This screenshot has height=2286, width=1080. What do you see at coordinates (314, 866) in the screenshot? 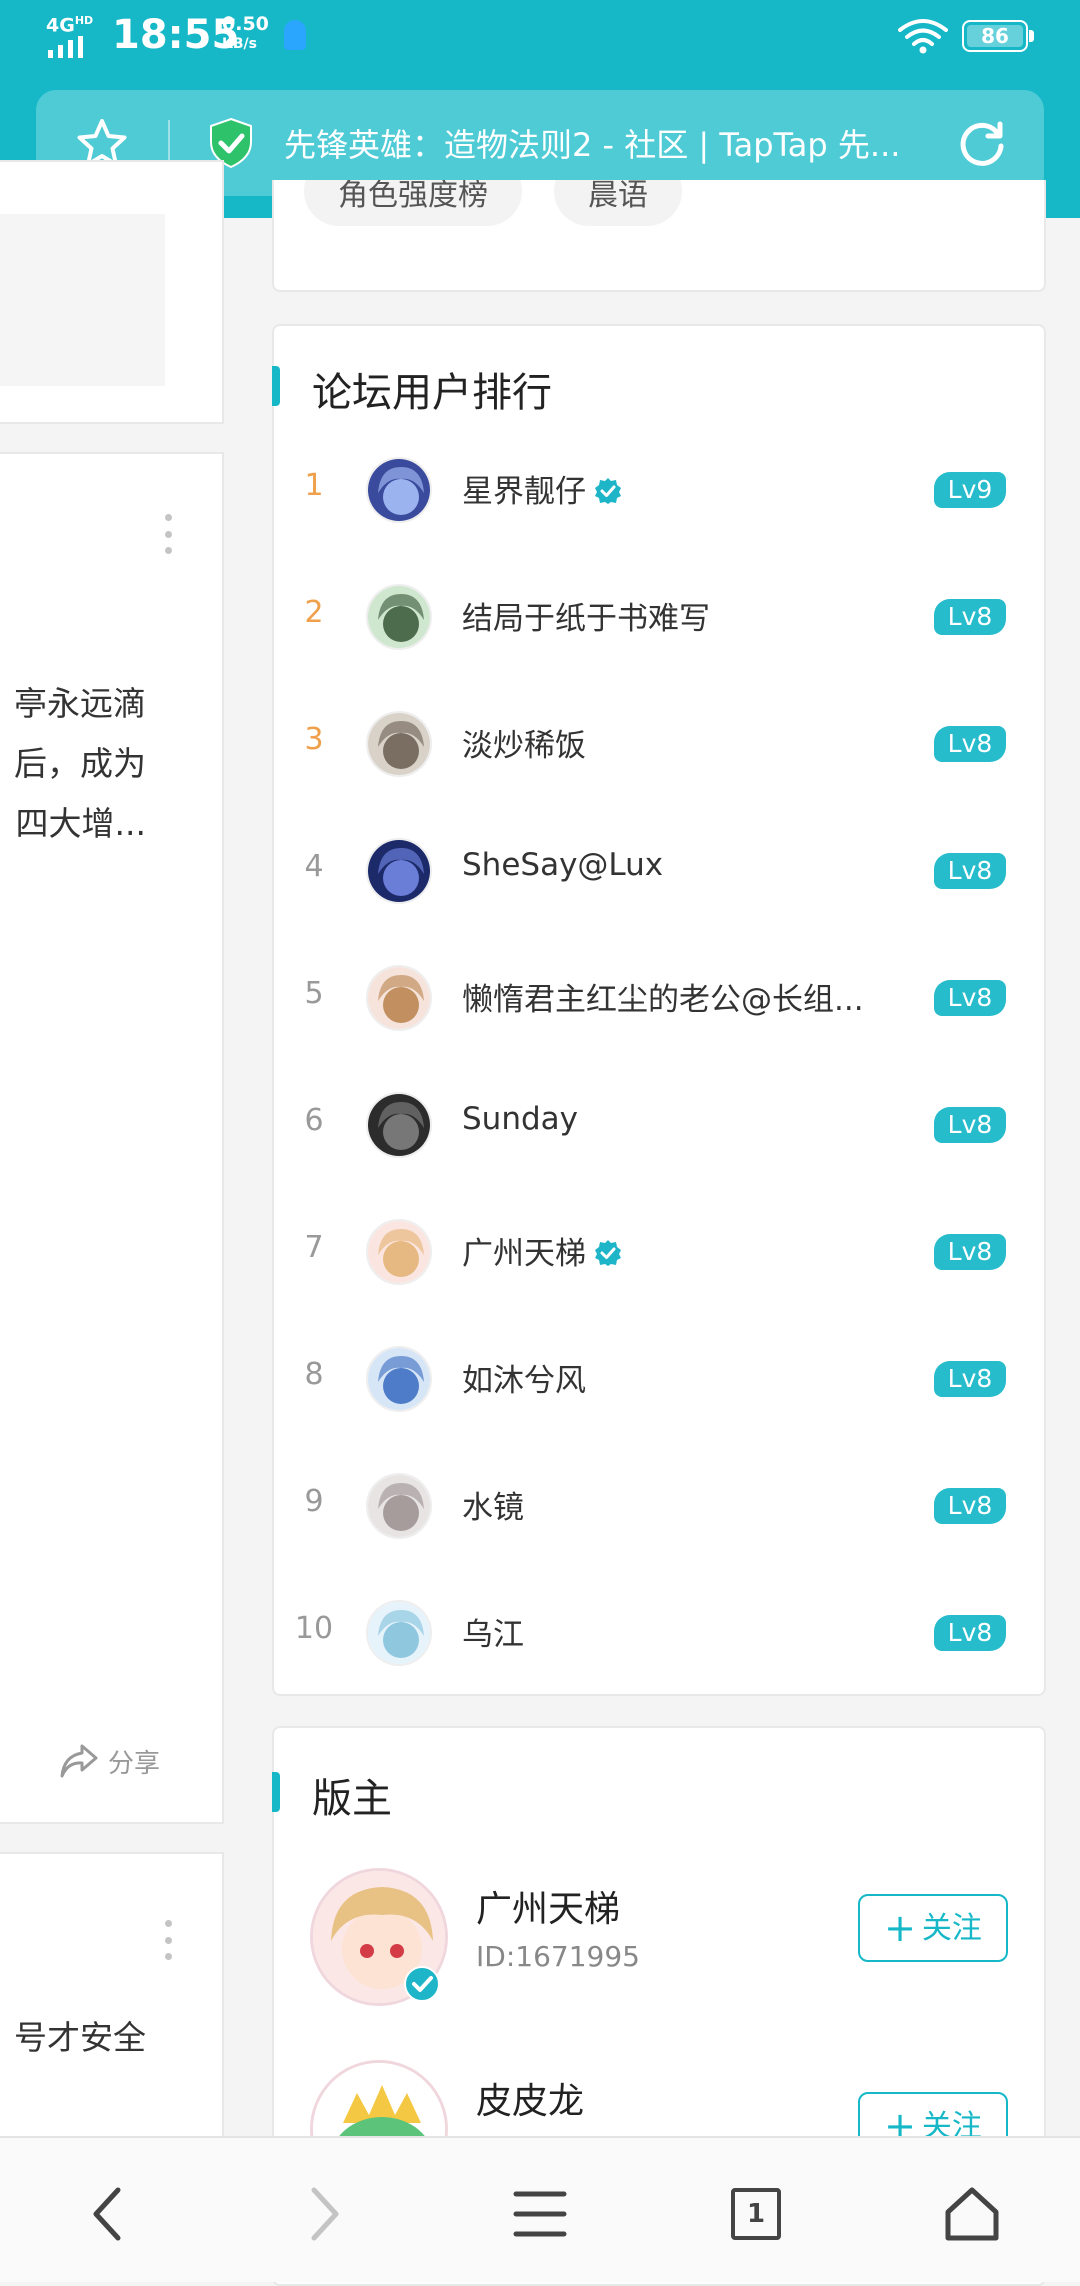
I see `rank-number: 4` at bounding box center [314, 866].